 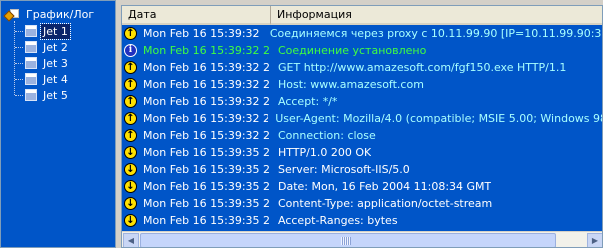 I want to click on list-header: Дата Информация, so click(x=362, y=15).